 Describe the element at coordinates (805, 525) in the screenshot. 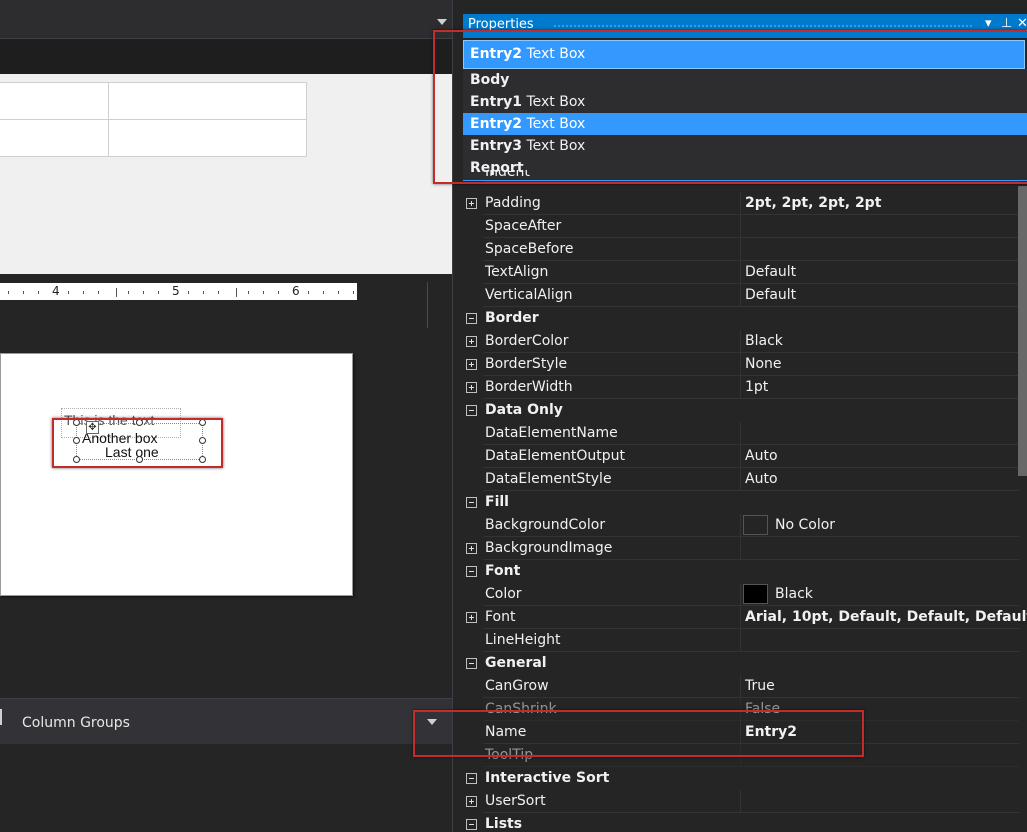

I see `property-value: No Color` at that location.